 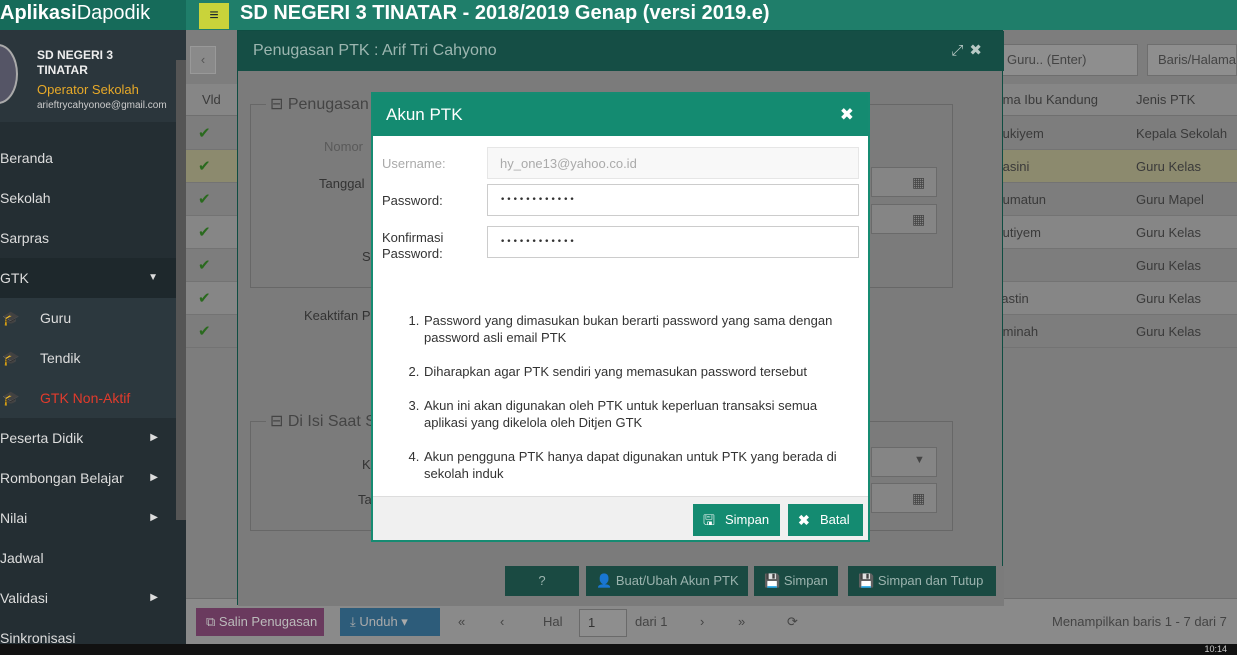 I want to click on sidebar-item-beranda: Beranda, so click(x=88, y=158).